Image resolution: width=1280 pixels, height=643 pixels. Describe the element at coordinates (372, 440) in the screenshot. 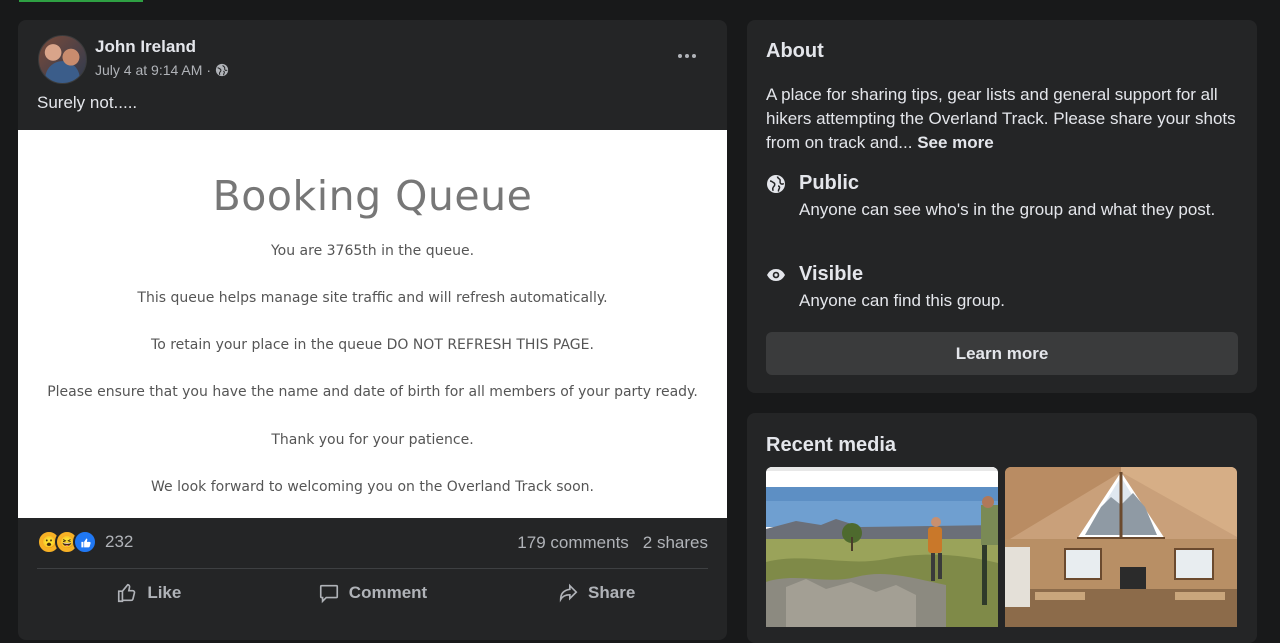

I see `queue-line: Thank you for your patience.` at that location.